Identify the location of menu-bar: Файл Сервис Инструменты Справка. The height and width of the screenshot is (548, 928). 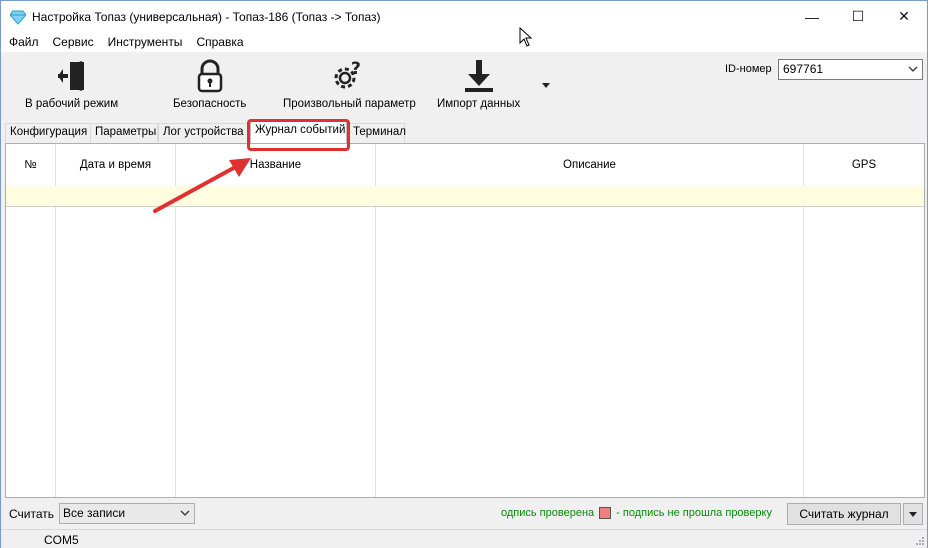
(464, 42).